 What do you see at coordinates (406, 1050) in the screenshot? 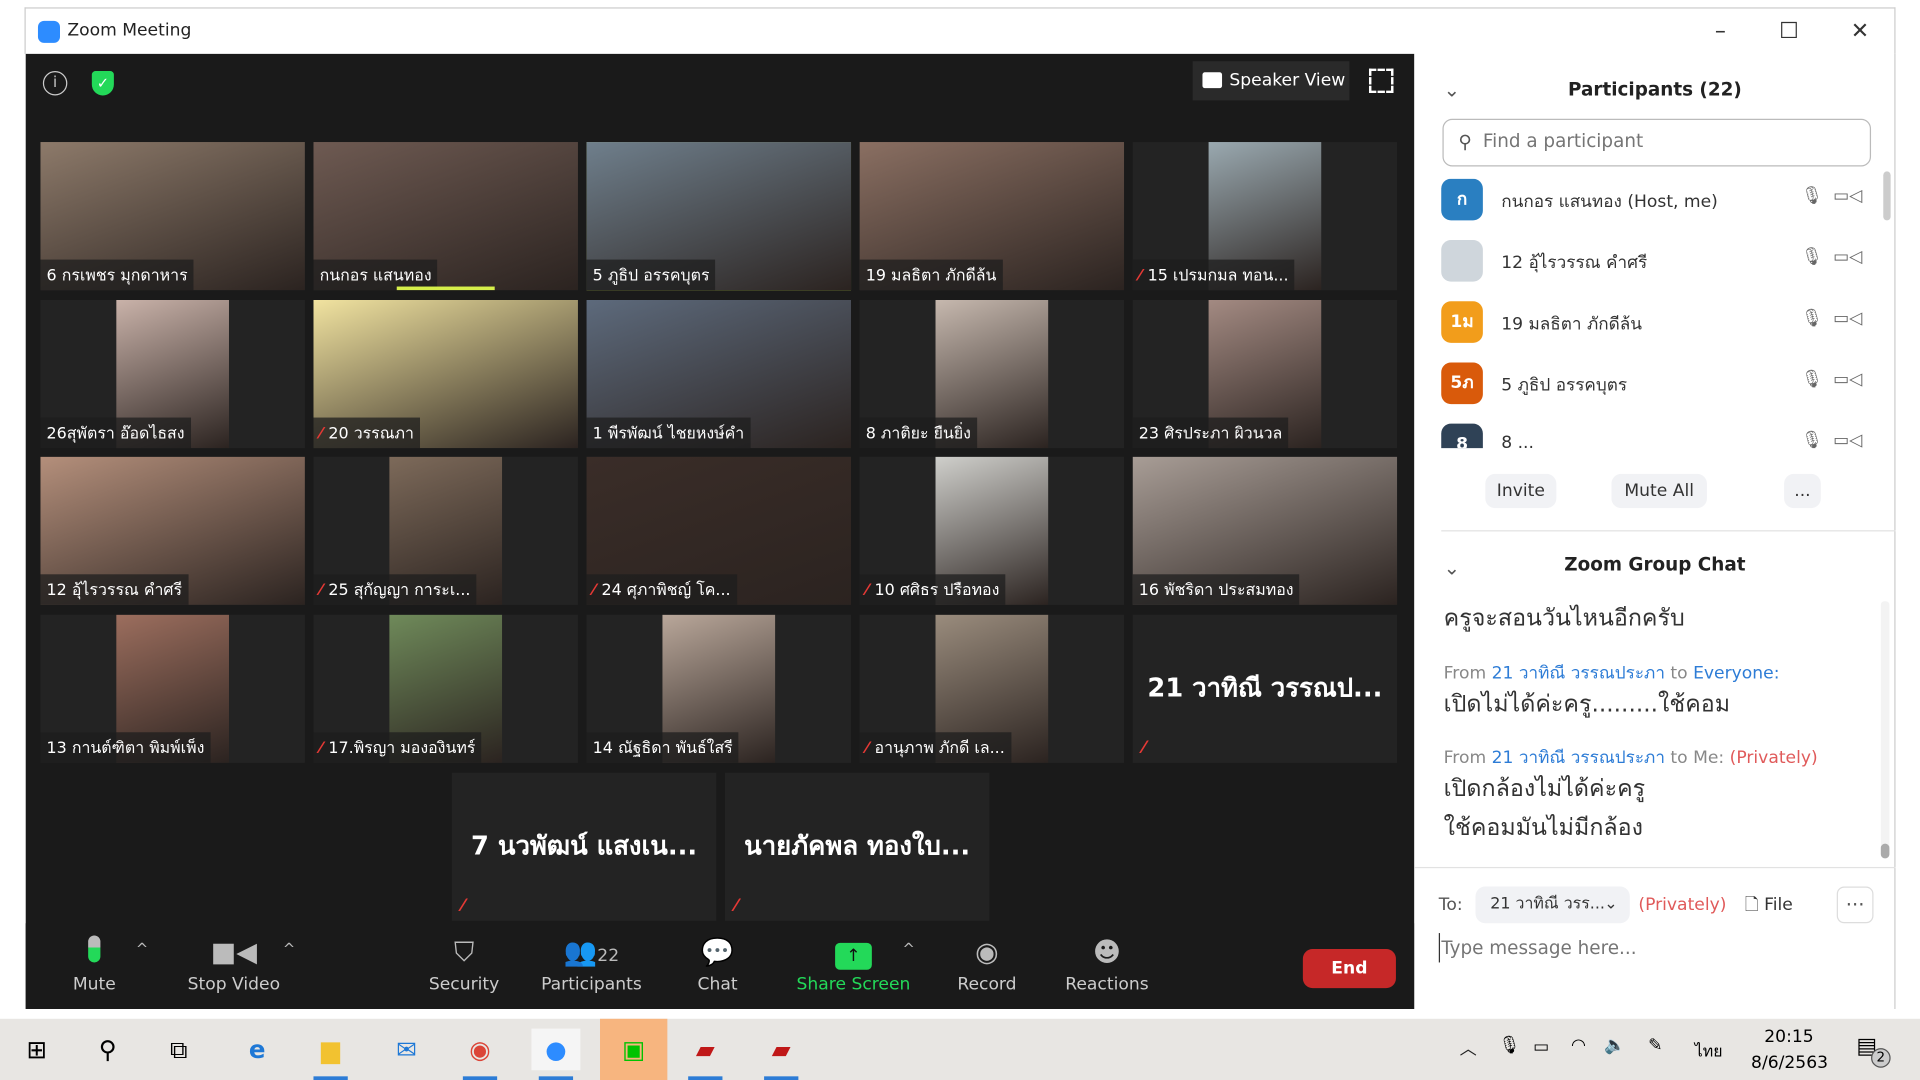
I see `mail-icon: ✉` at bounding box center [406, 1050].